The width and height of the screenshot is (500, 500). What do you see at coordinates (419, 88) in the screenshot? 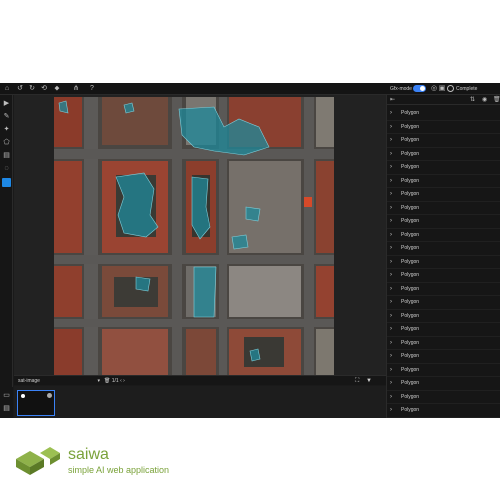
I see `mode-toggle` at bounding box center [419, 88].